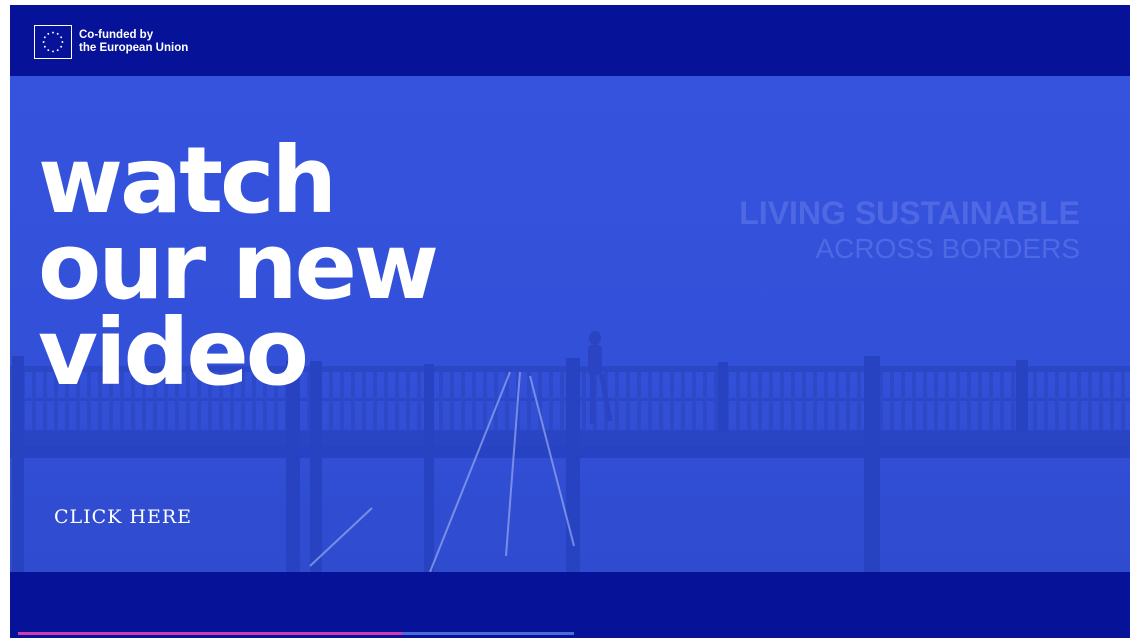 Image resolution: width=1130 pixels, height=643 pixels. Describe the element at coordinates (173, 352) in the screenshot. I see `headline-line-3: video` at that location.